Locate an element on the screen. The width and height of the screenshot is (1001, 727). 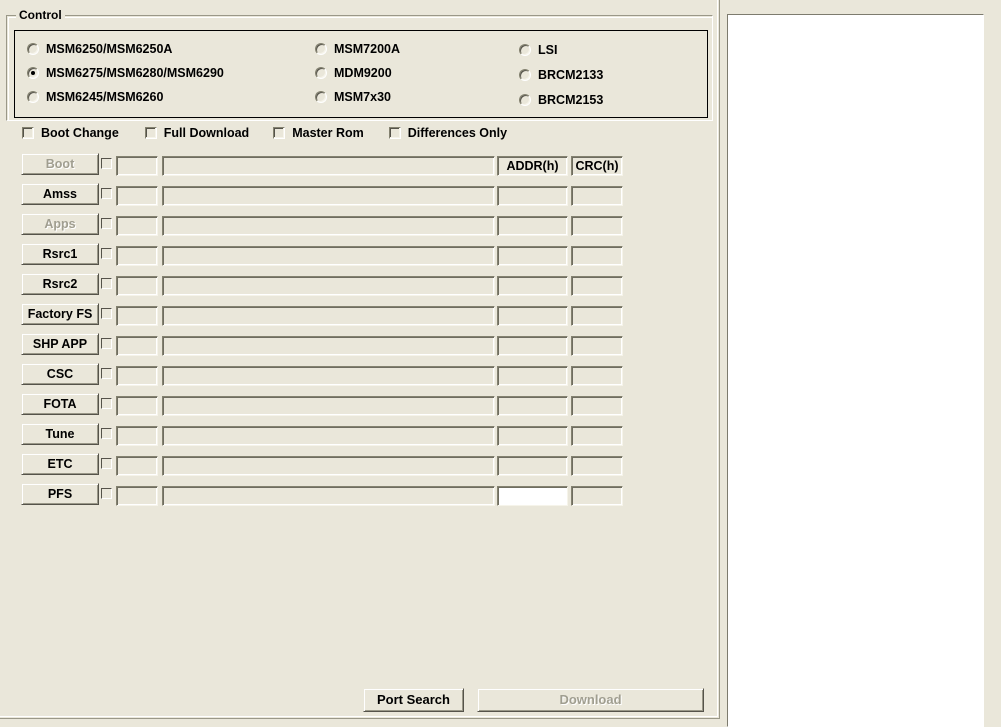
row-file-button-csc: CSC is located at coordinates (60, 374).